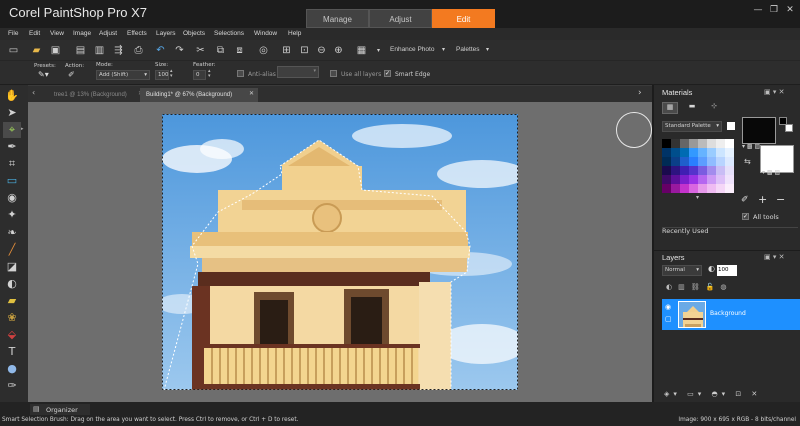 The image size is (800, 426). Describe the element at coordinates (338, 50) in the screenshot. I see `zoom-in-icon: ⊕` at that location.